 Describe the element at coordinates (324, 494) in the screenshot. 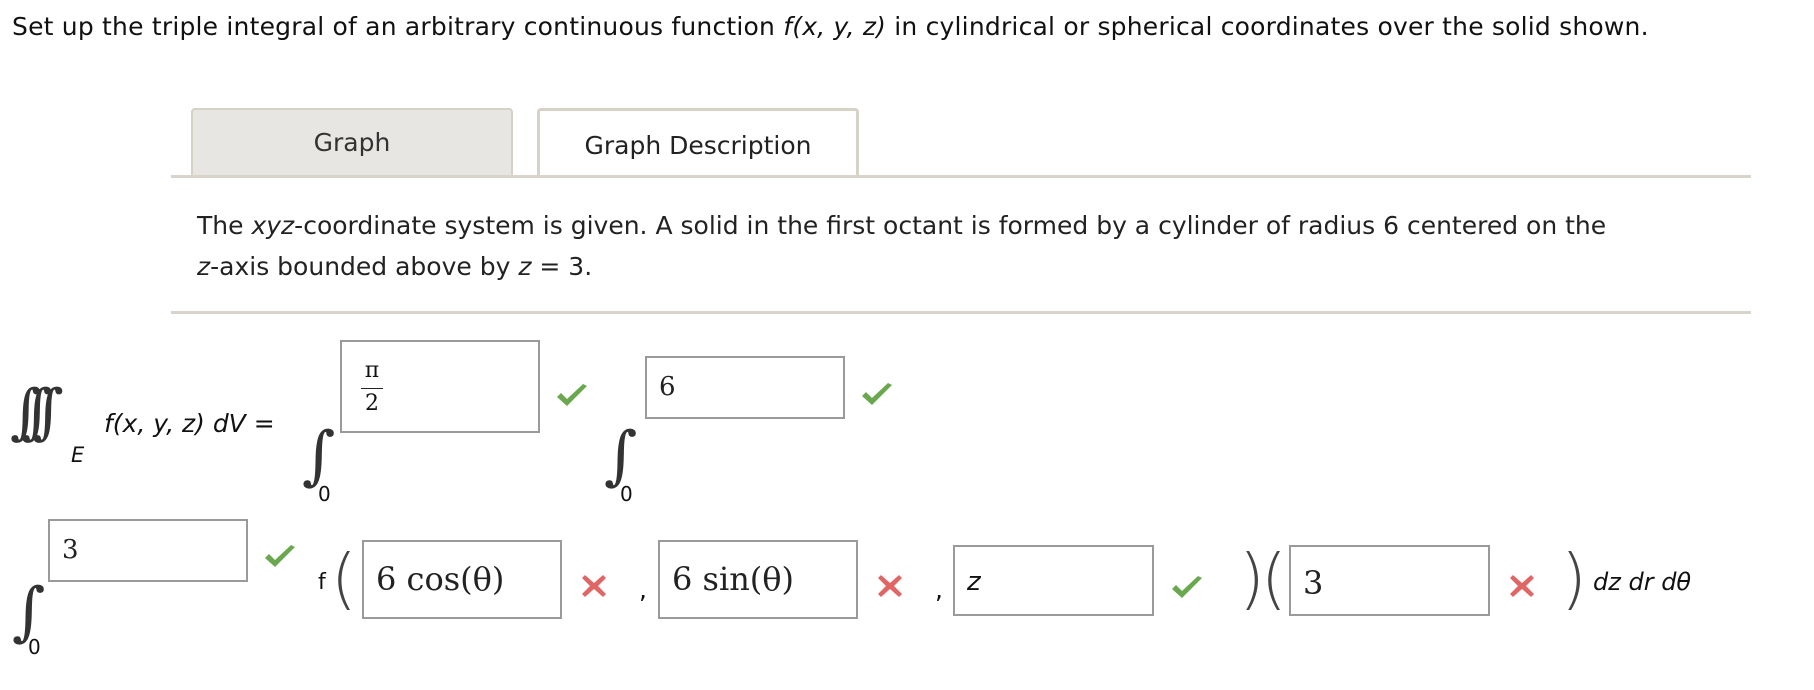

I see `outer-lower-limit: 0` at that location.